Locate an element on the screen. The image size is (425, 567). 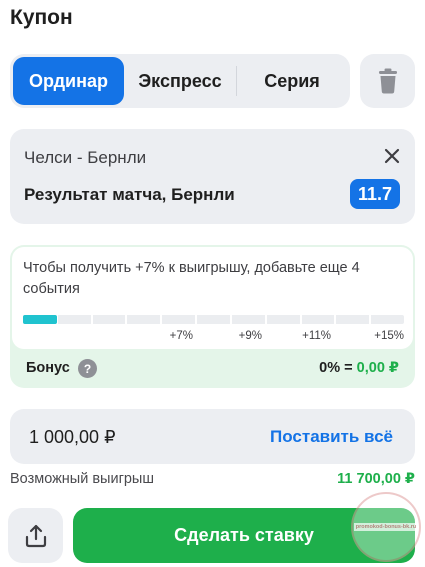
clear-coupon-button is located at coordinates (387, 81).